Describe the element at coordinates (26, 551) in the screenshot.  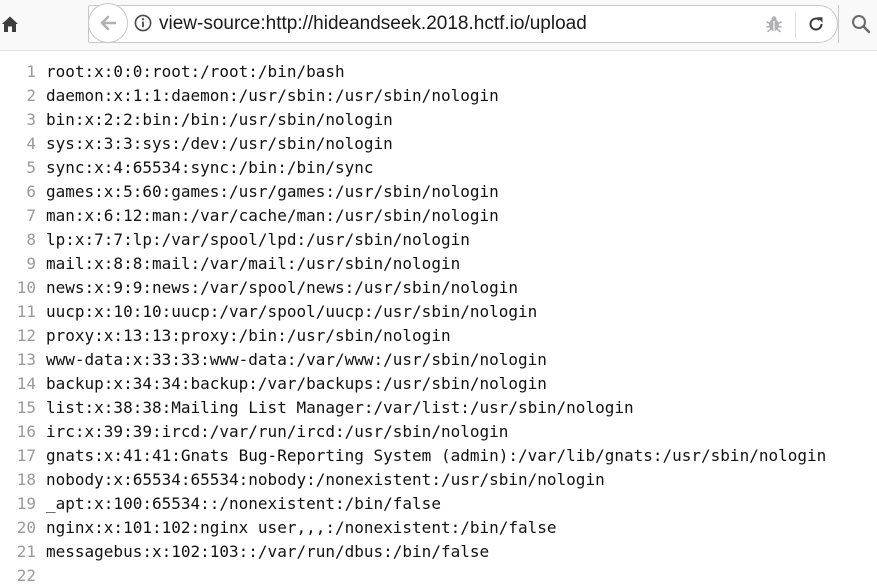
I see `line-number: 21` at that location.